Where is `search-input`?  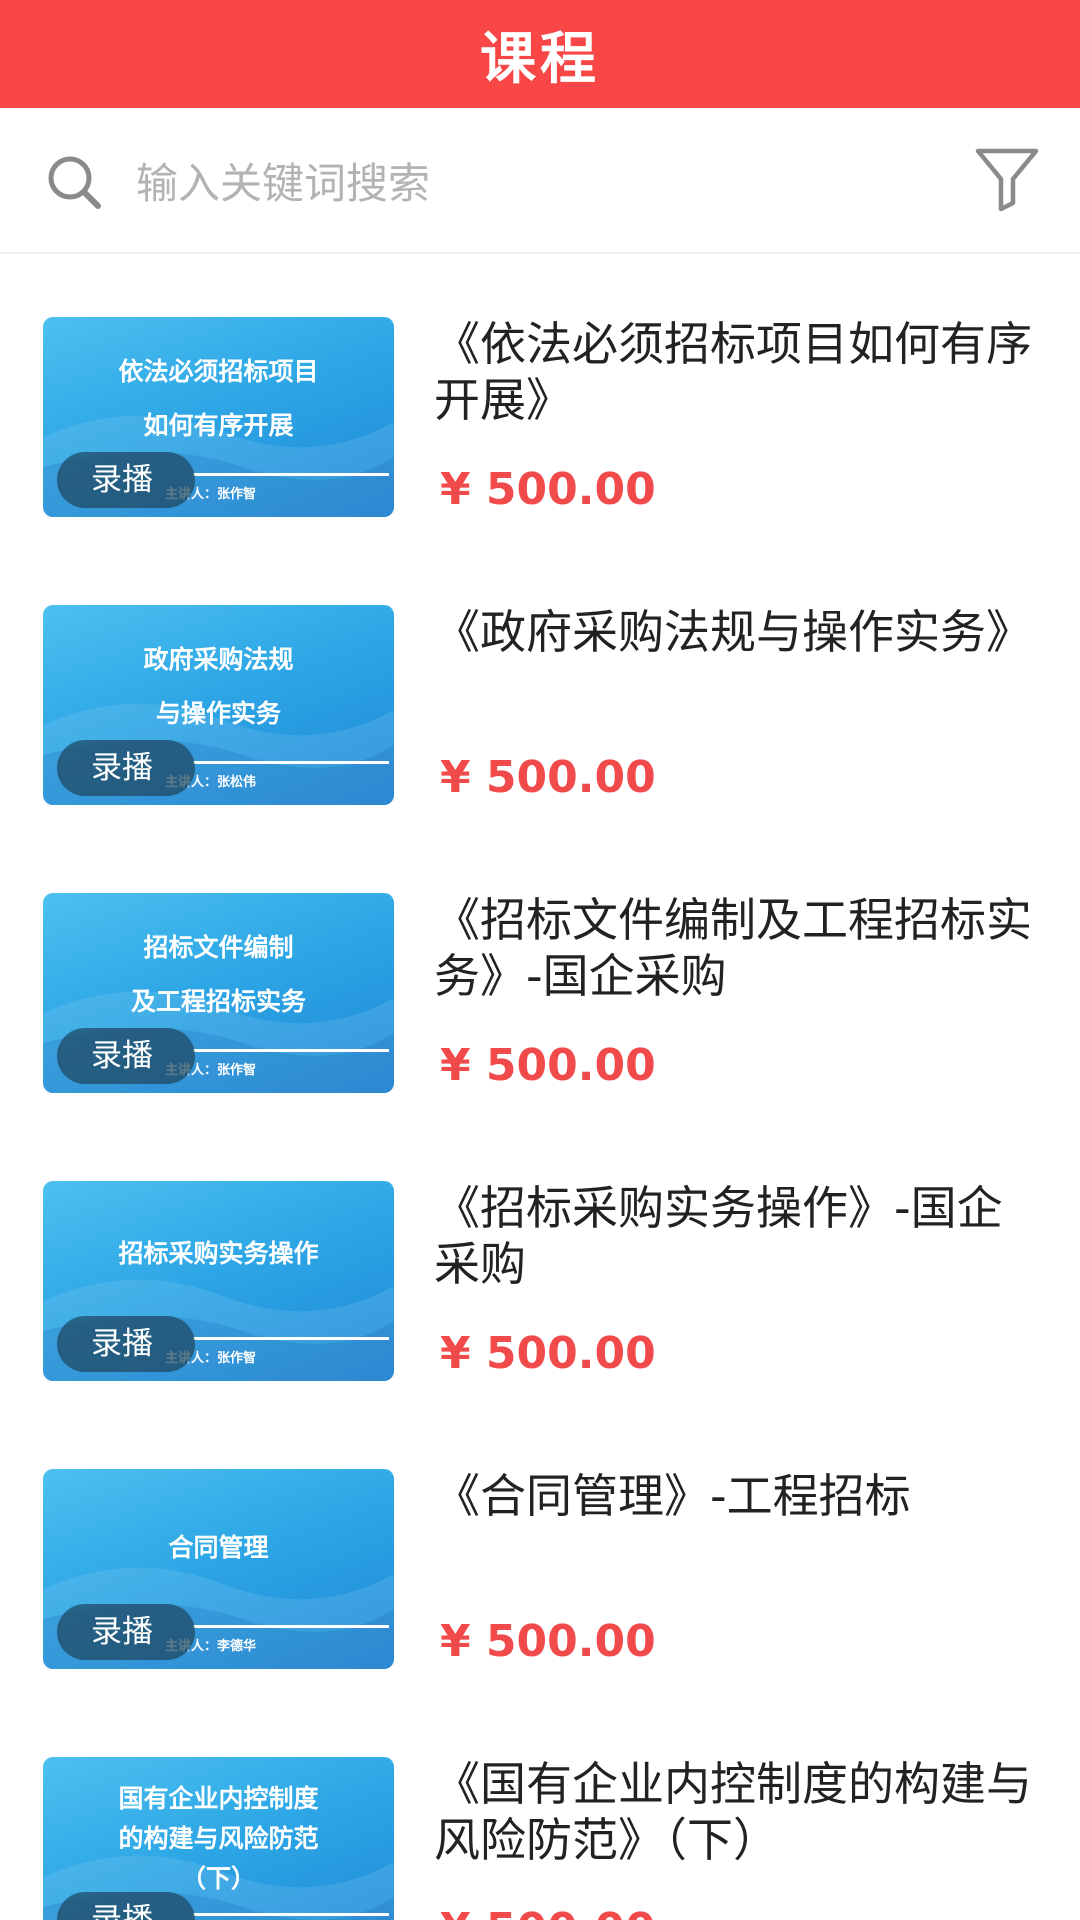
search-input is located at coordinates (536, 183).